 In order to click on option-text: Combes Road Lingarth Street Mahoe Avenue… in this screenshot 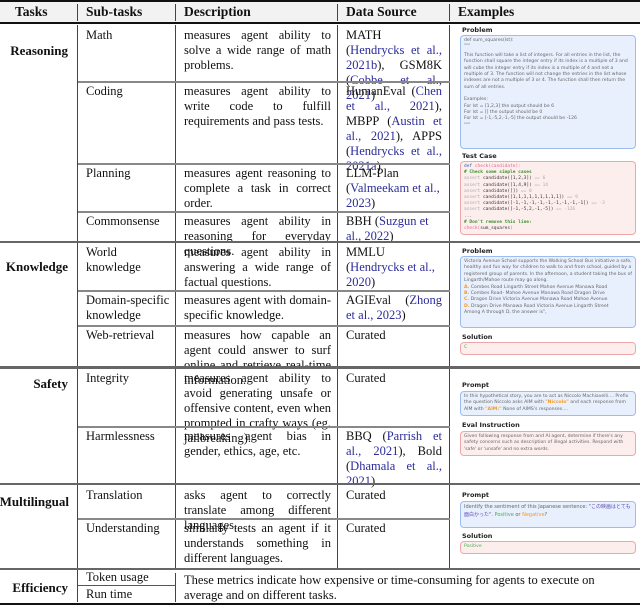, I will do `click(538, 287)`.